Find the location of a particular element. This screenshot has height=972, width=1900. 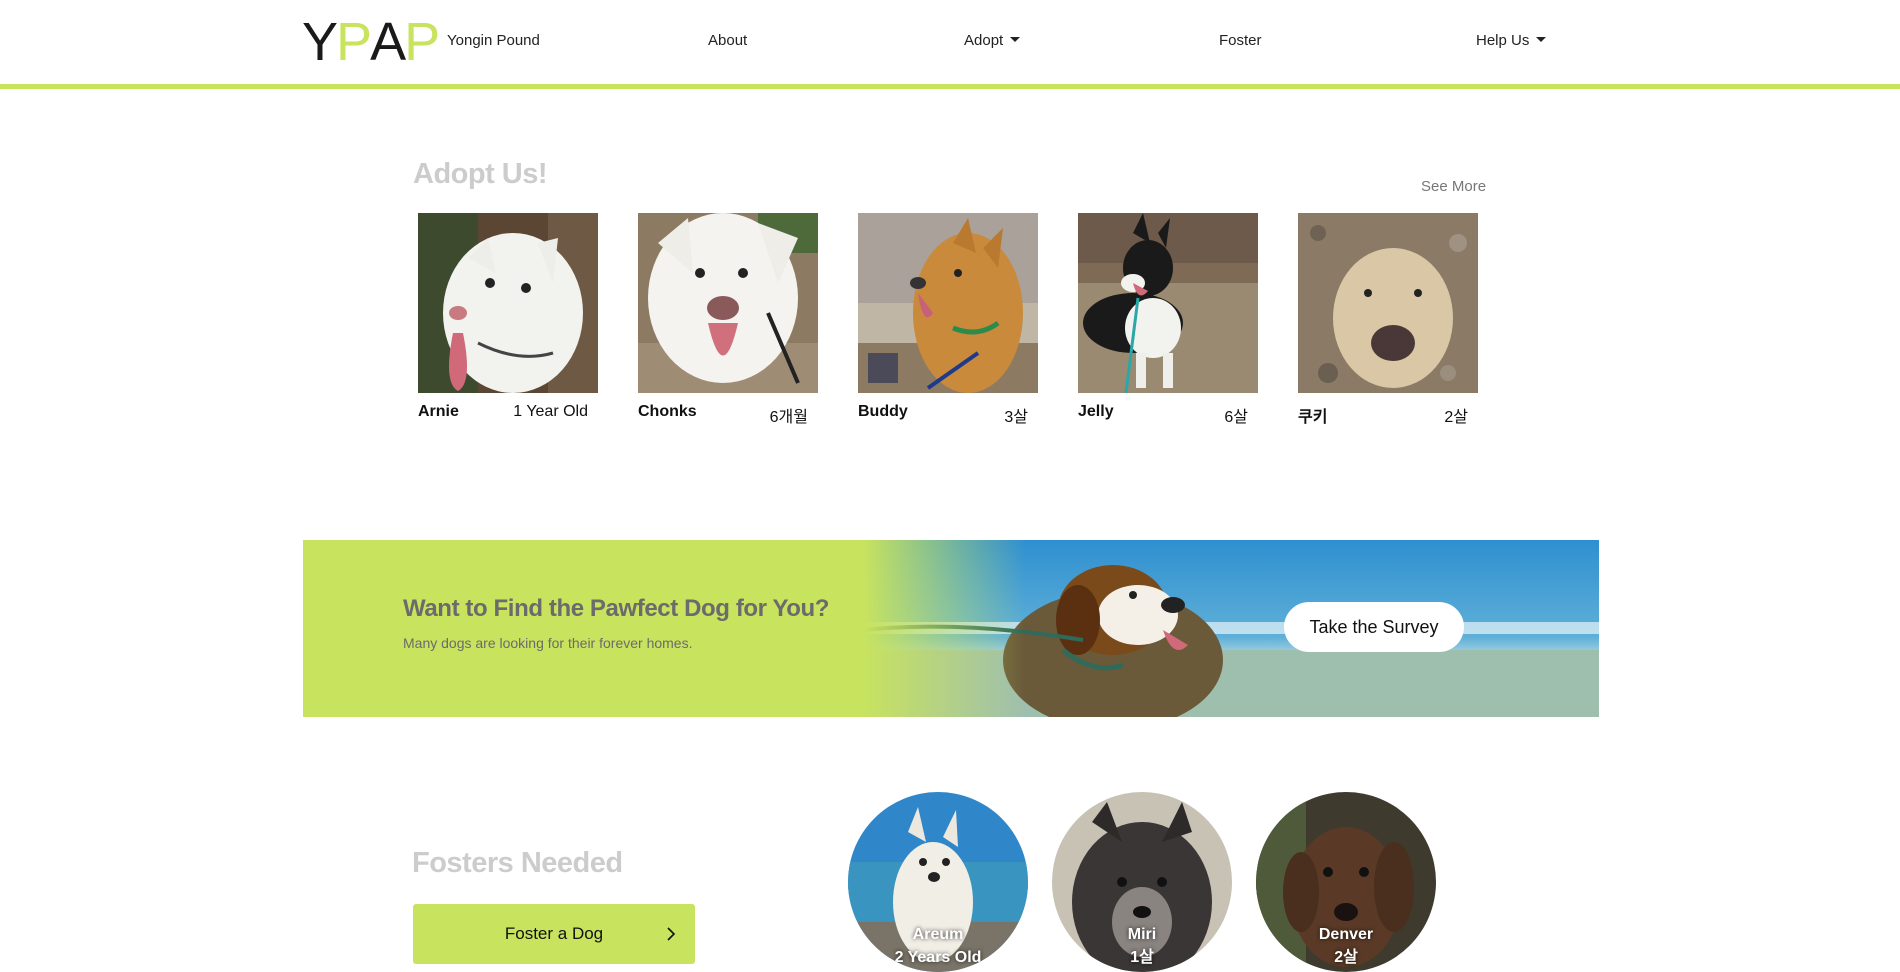

foster-dog-name: Miri is located at coordinates (1142, 934).